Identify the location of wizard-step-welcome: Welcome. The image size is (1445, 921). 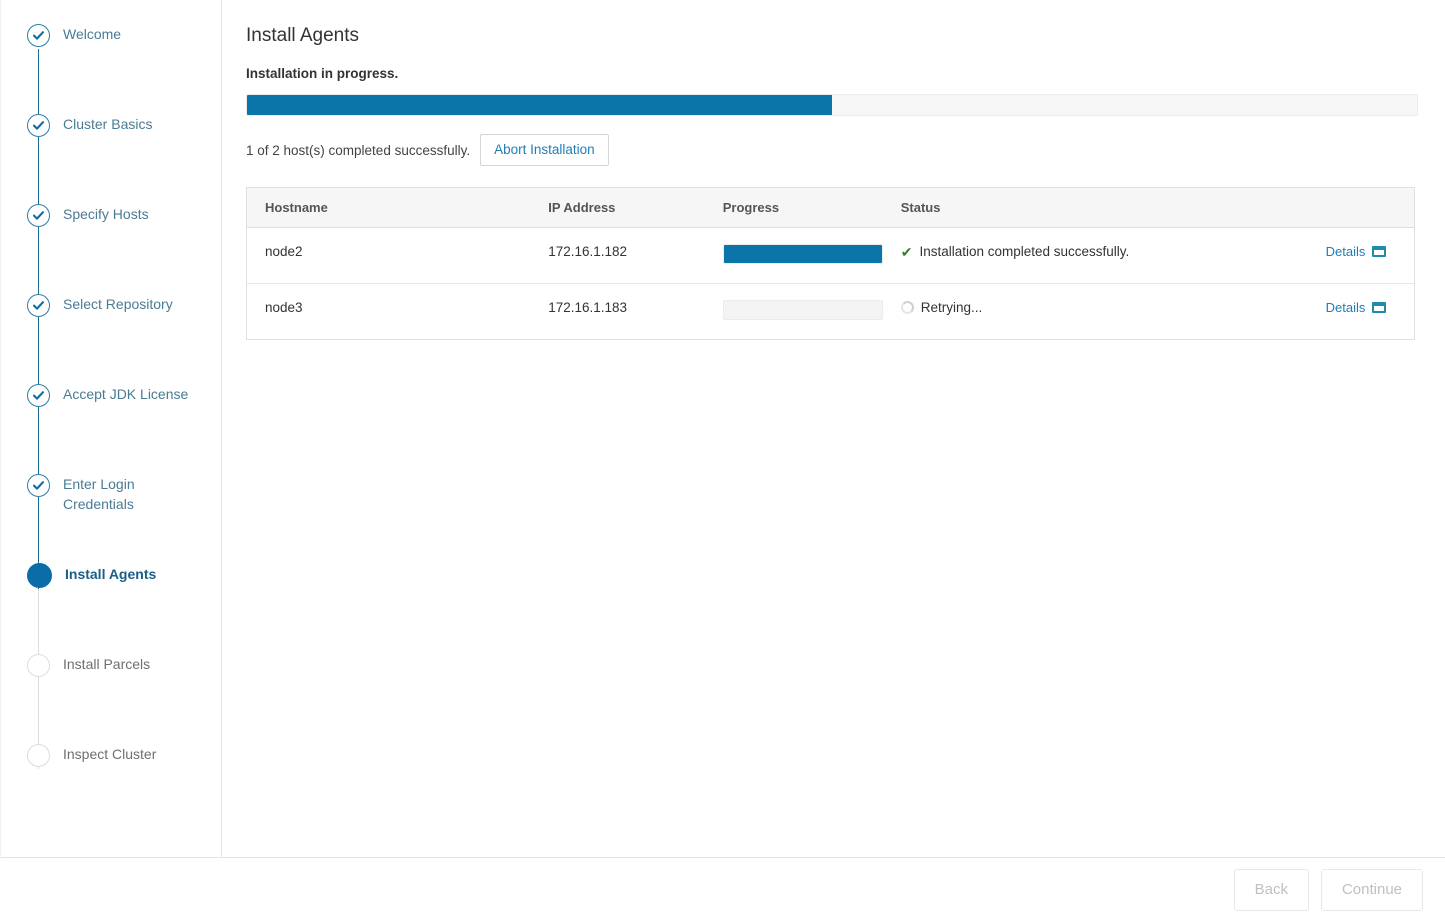
(111, 80).